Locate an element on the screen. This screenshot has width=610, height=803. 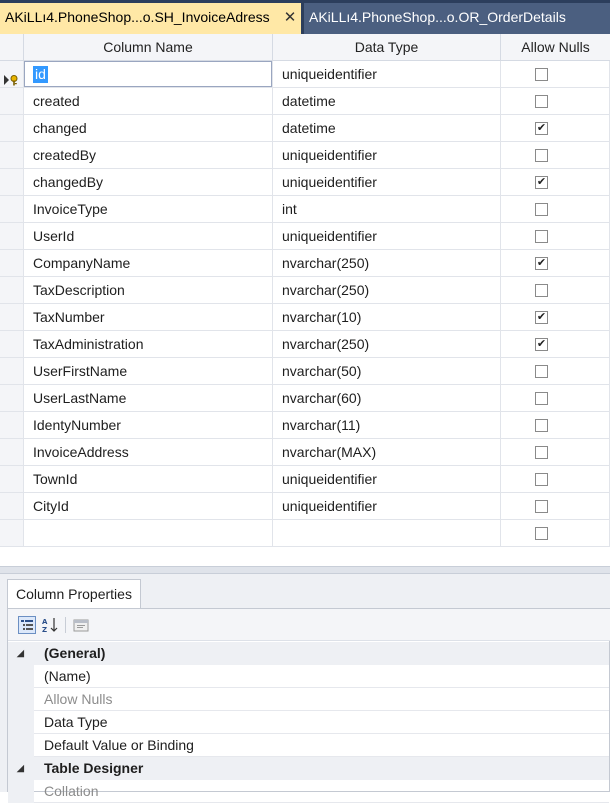
property-row: (Name) is located at coordinates (308, 676).